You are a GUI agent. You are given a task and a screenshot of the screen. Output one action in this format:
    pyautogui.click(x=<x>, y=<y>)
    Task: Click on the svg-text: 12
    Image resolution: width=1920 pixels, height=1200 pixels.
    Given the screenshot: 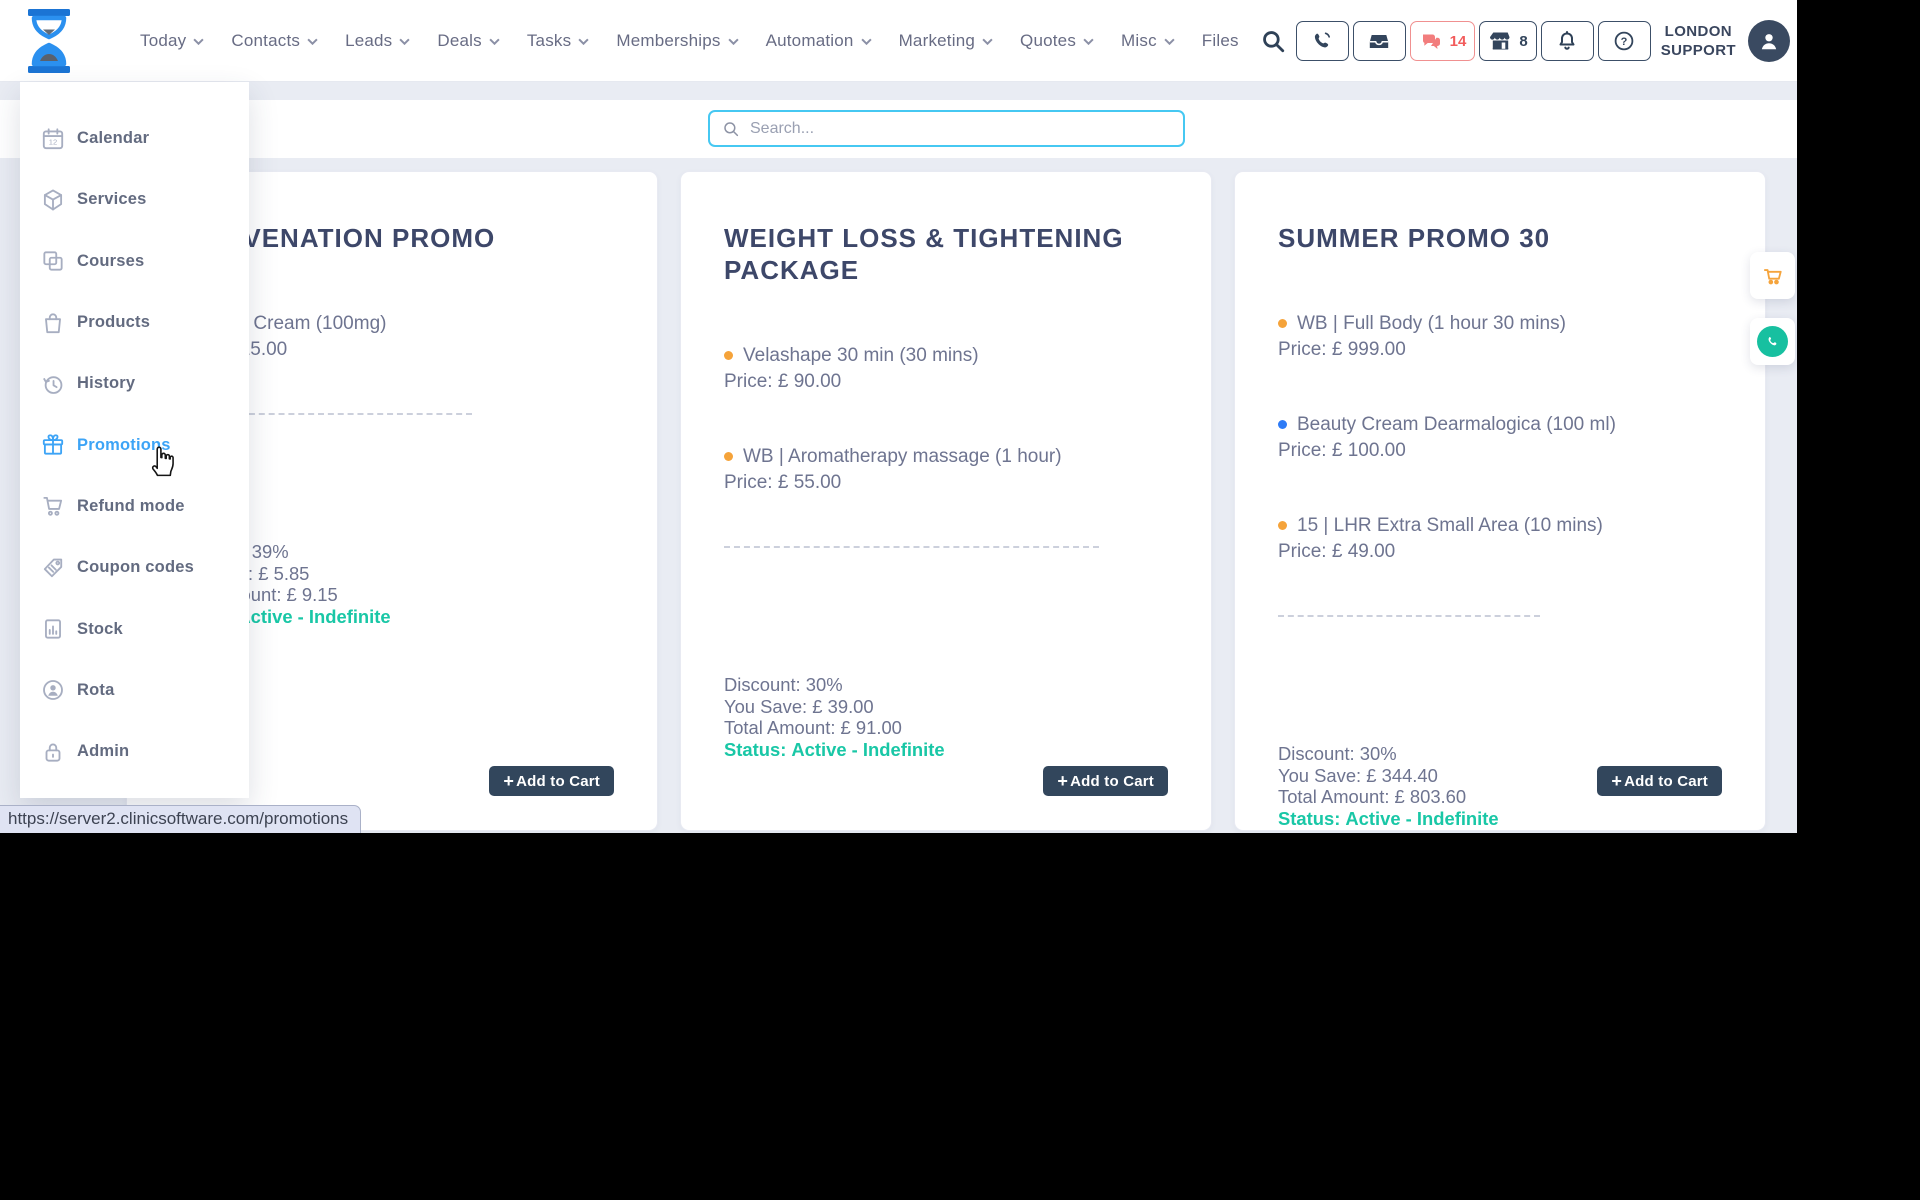 What is the action you would take?
    pyautogui.click(x=53, y=141)
    